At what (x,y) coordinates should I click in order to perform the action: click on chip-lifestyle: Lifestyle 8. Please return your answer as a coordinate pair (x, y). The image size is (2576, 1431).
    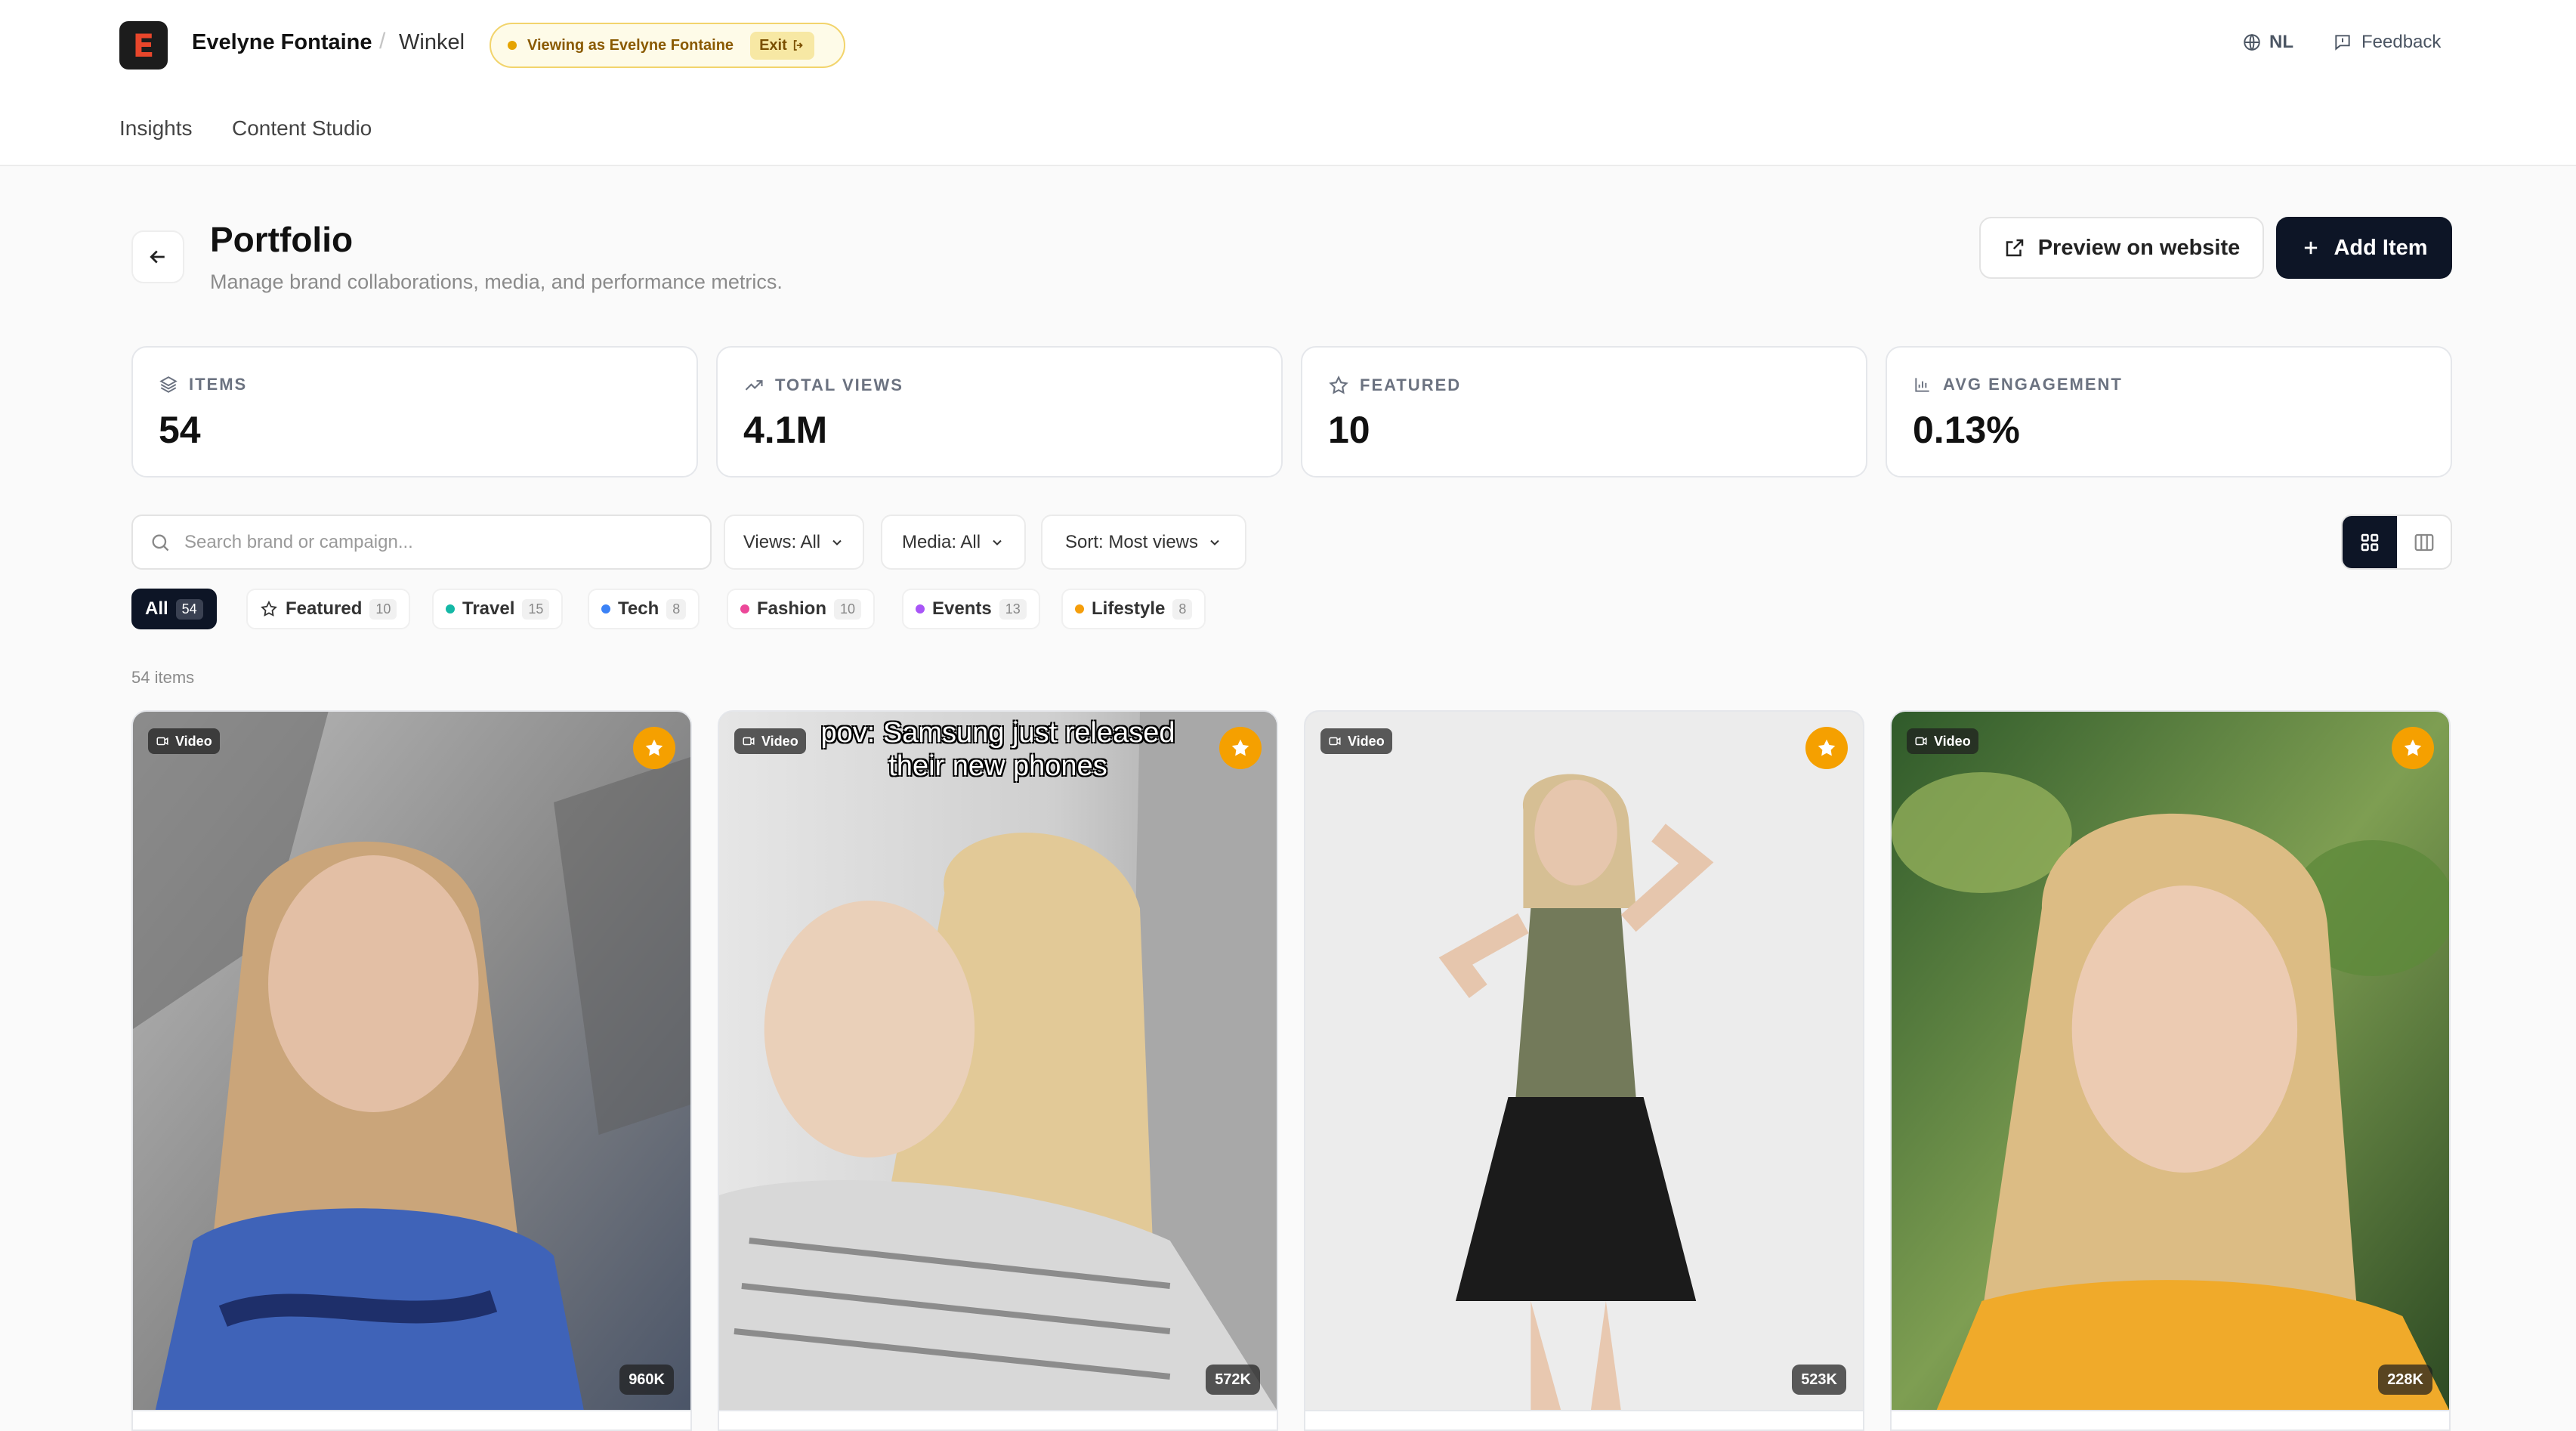
    Looking at the image, I should click on (1133, 609).